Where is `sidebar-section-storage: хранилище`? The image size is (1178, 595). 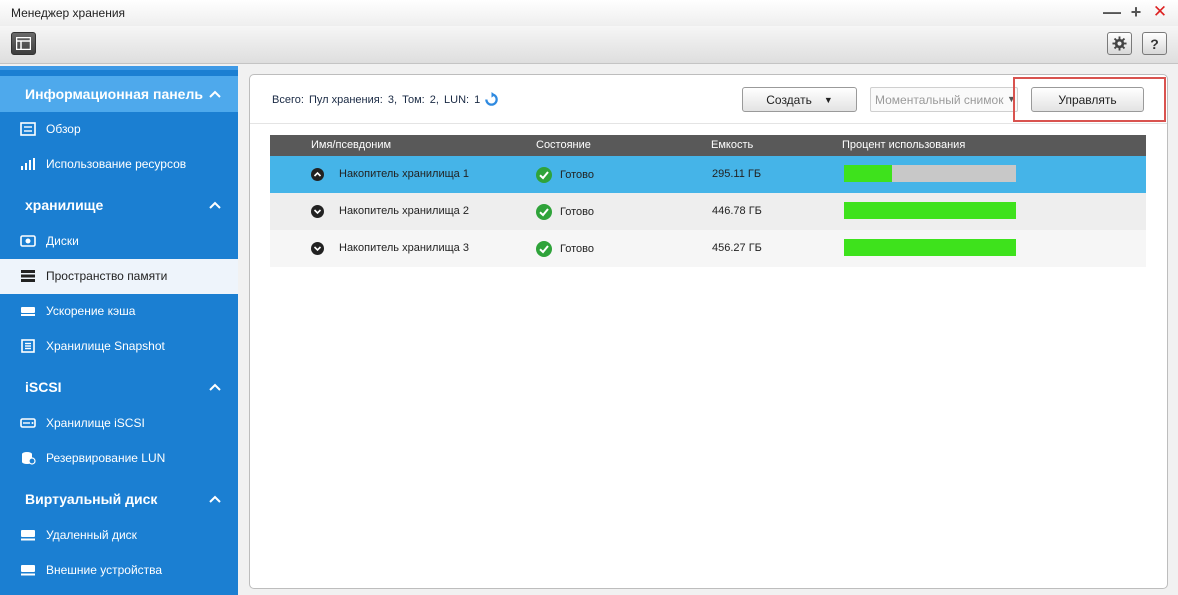
sidebar-section-storage: хранилище is located at coordinates (119, 205).